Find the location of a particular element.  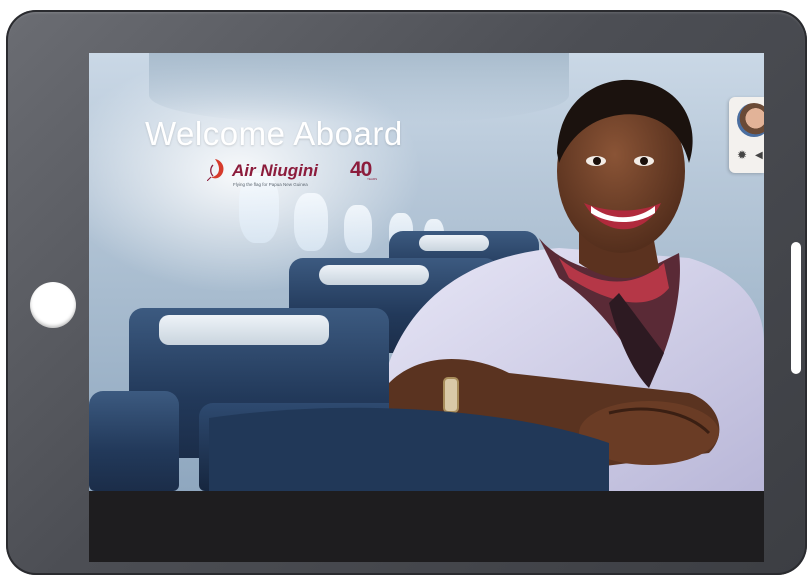

lightbulb-icon: ✹ is located at coordinates (742, 155).